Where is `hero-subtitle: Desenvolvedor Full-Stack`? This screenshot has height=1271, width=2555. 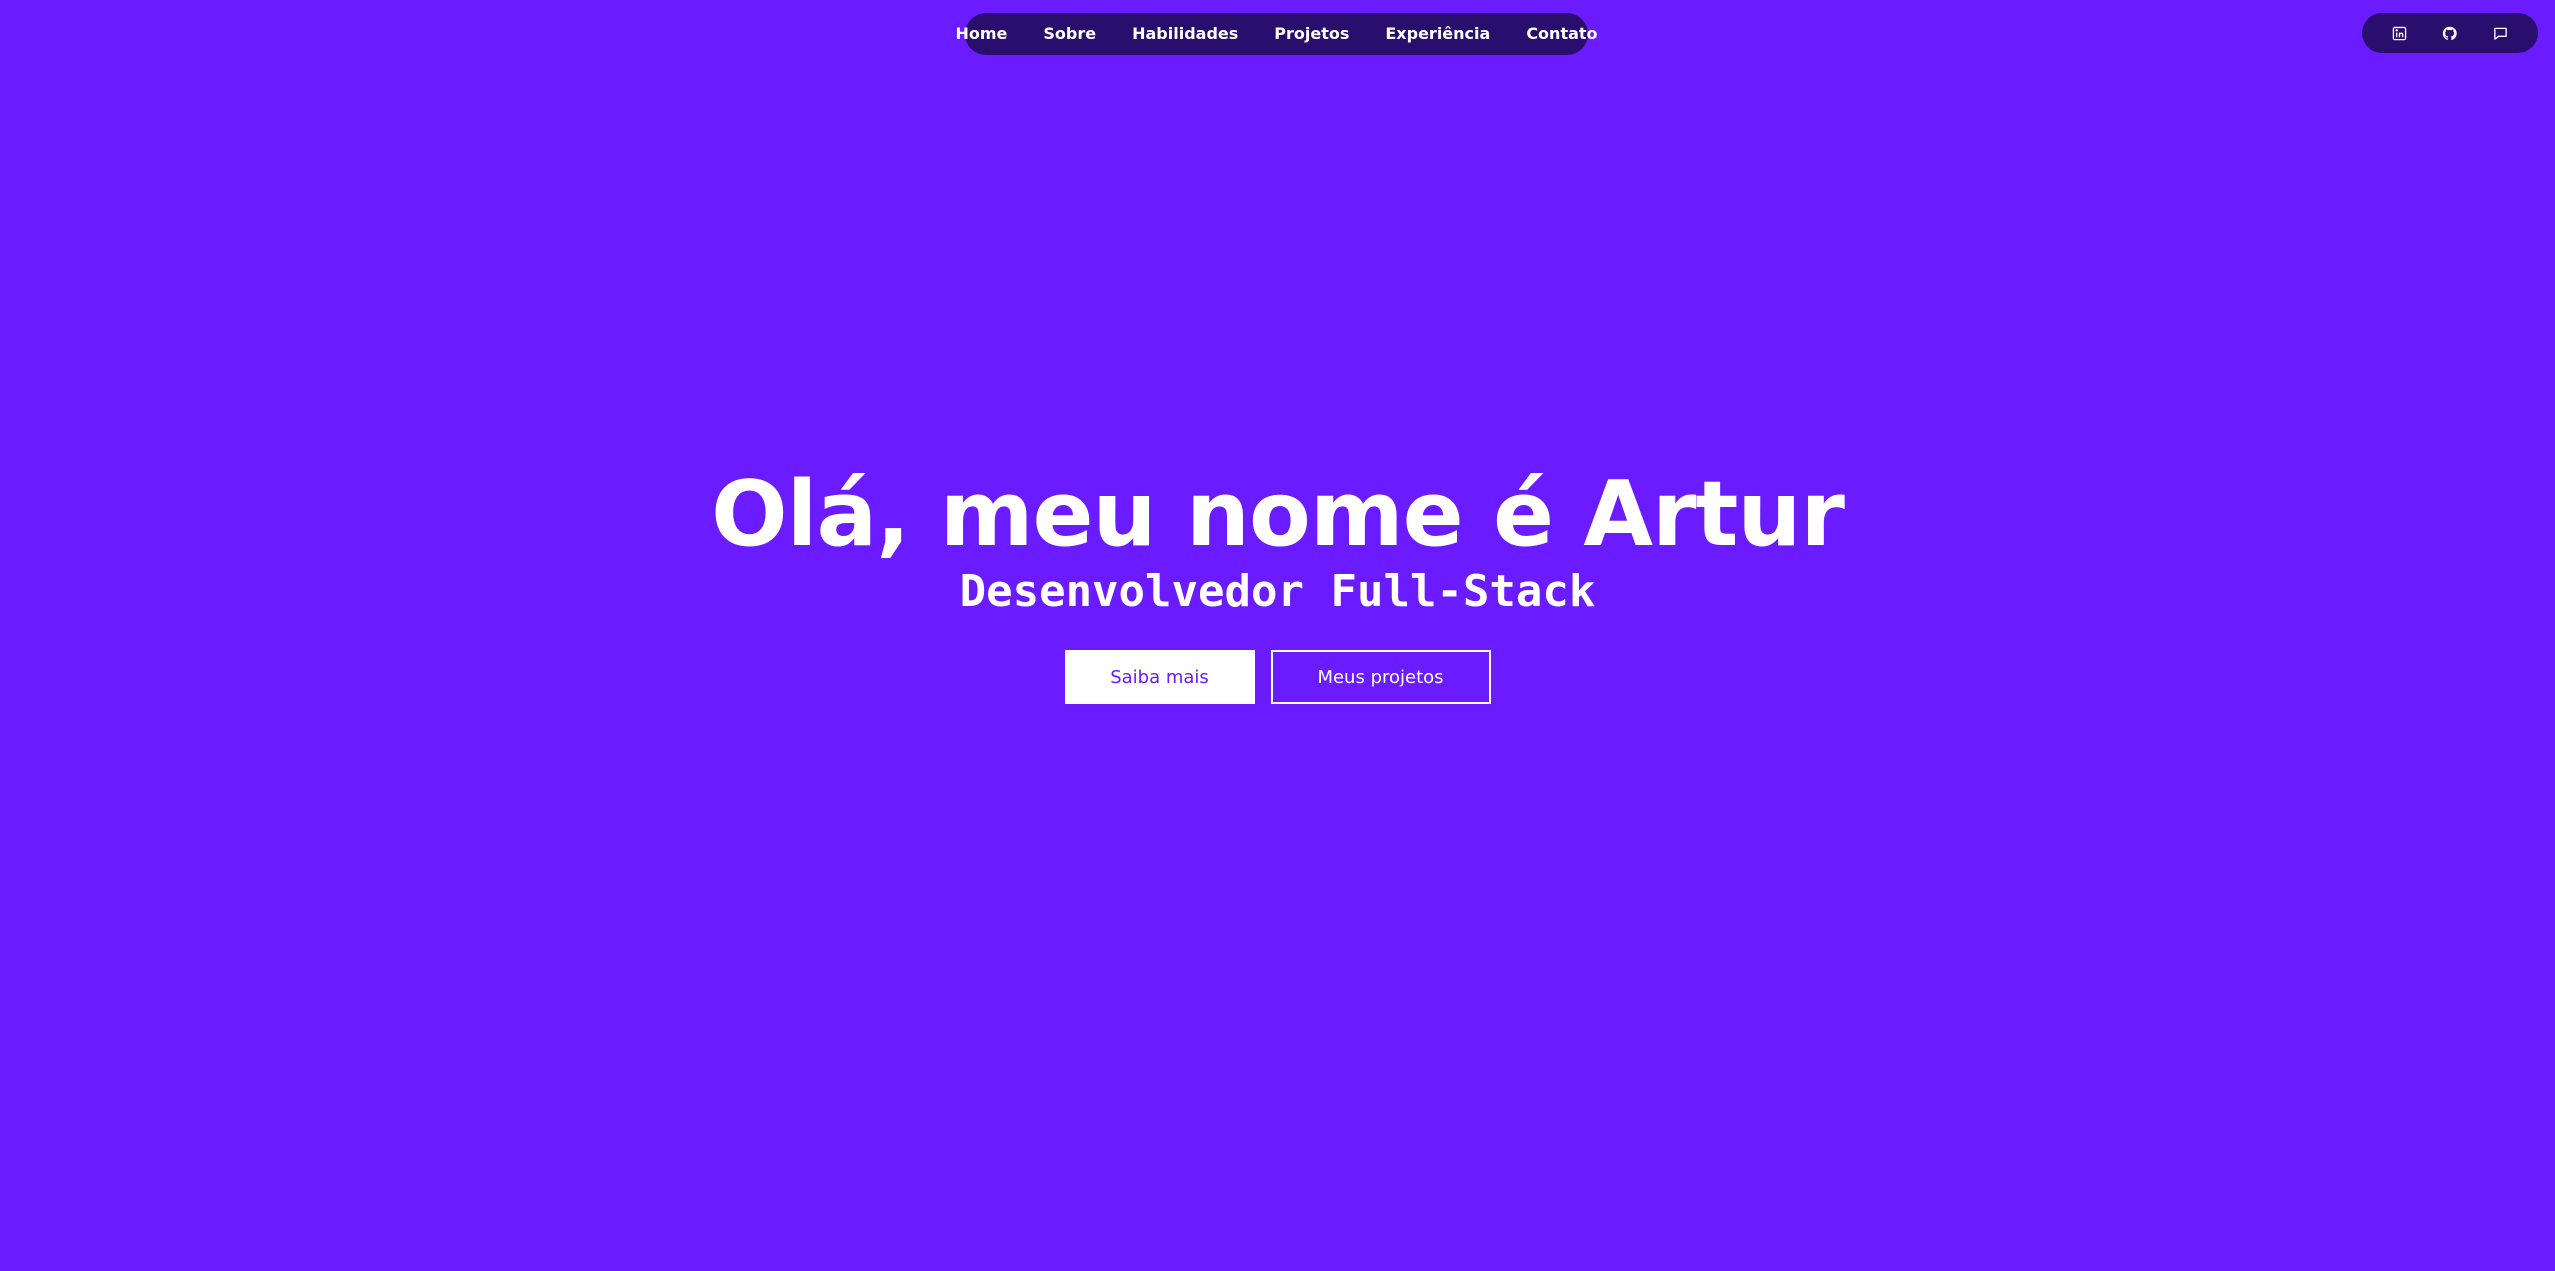 hero-subtitle: Desenvolvedor Full-Stack is located at coordinates (1277, 591).